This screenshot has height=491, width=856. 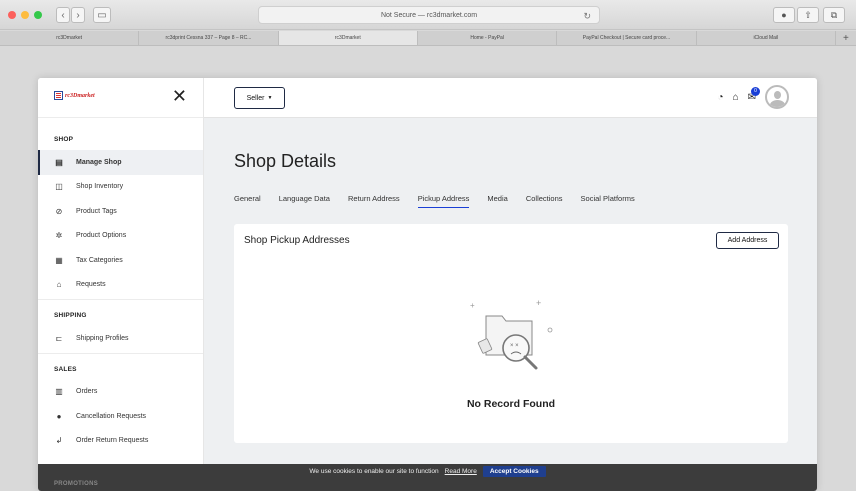 What do you see at coordinates (777, 97) in the screenshot?
I see `avatar` at bounding box center [777, 97].